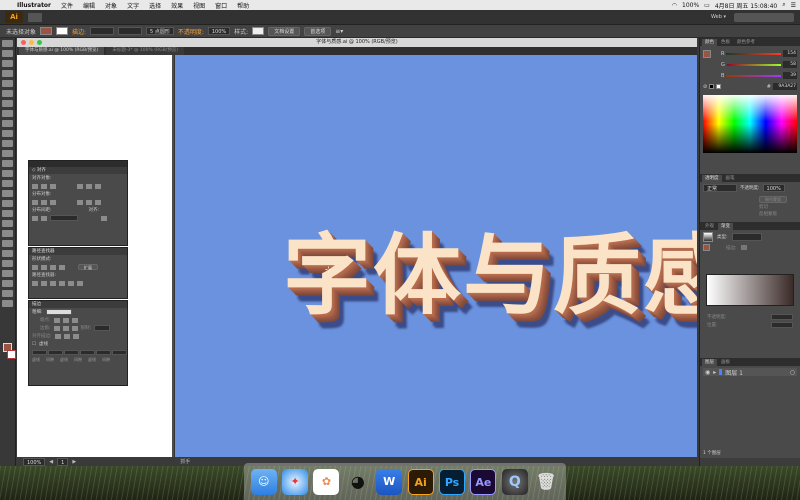  Describe the element at coordinates (514, 481) in the screenshot. I see `quicktime-icon: Q` at that location.